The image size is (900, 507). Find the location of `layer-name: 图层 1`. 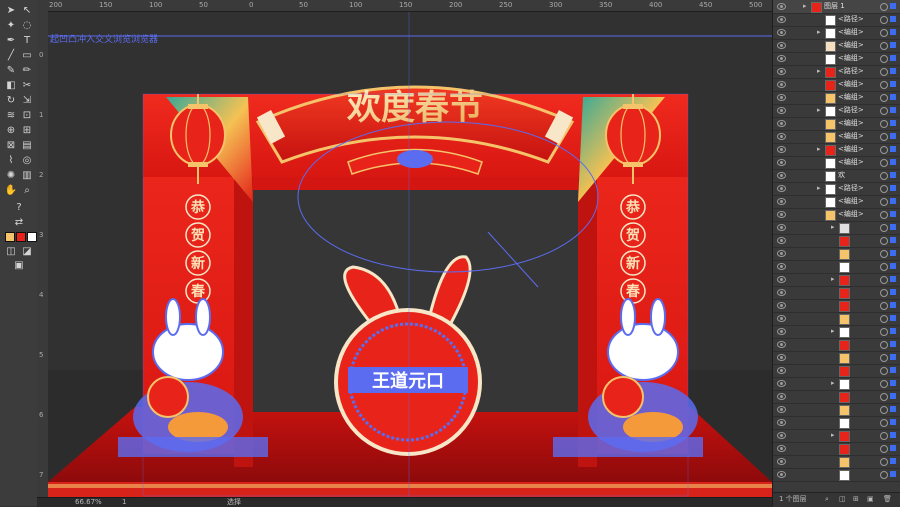

layer-name: 图层 1 is located at coordinates (834, 6).